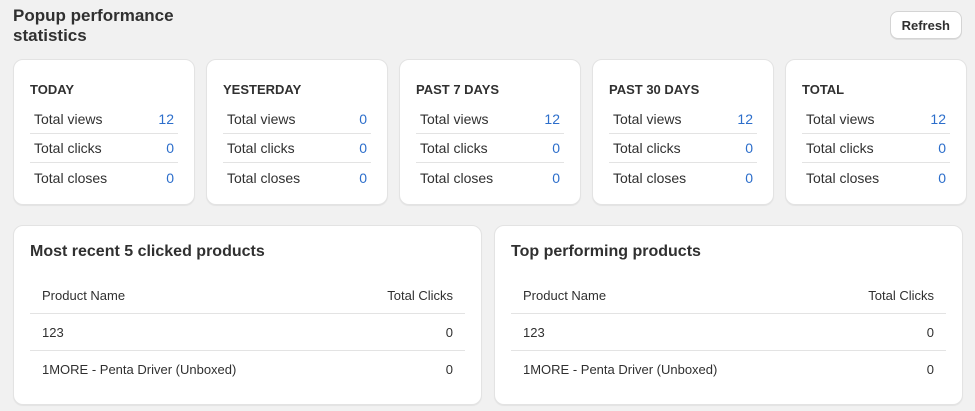 This screenshot has width=975, height=411. What do you see at coordinates (606, 251) in the screenshot?
I see `panel-title: Top performing products` at bounding box center [606, 251].